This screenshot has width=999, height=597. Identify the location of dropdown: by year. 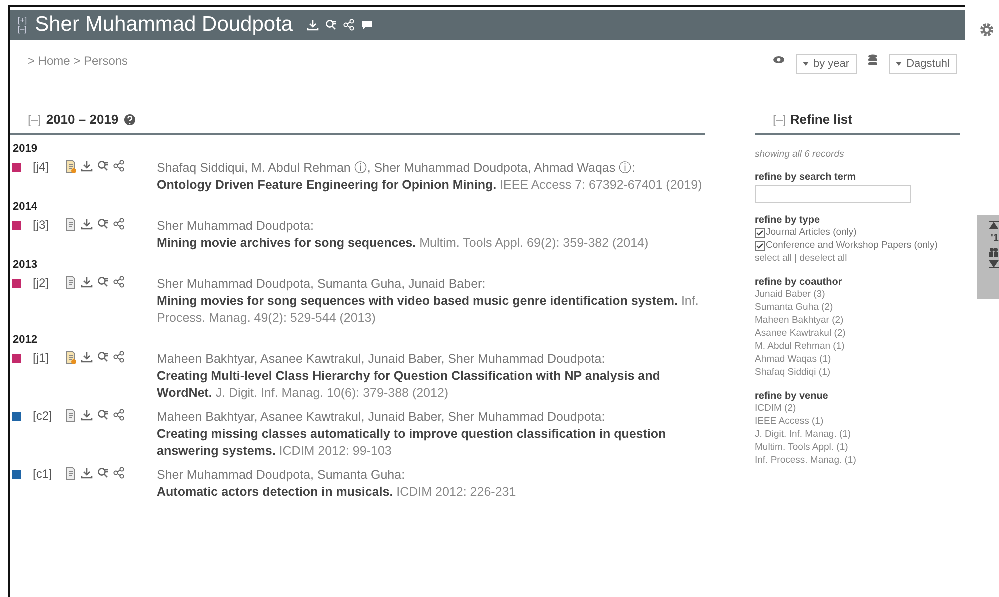
(826, 64).